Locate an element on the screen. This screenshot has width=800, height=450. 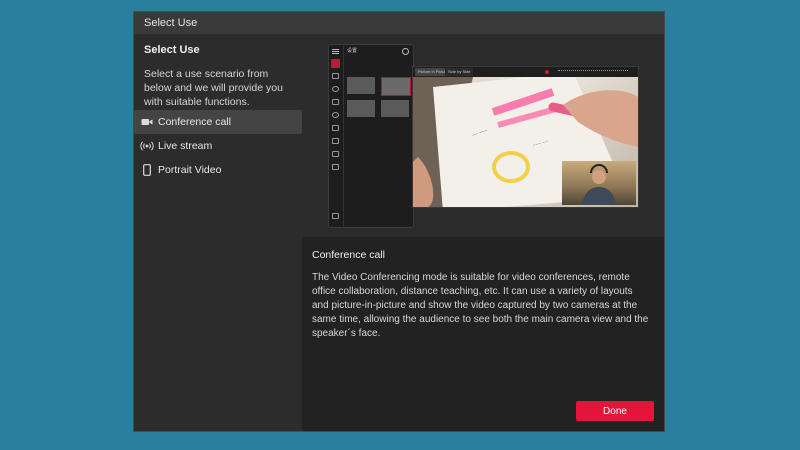
sidebar-item-label: Conference call is located at coordinates (194, 122).